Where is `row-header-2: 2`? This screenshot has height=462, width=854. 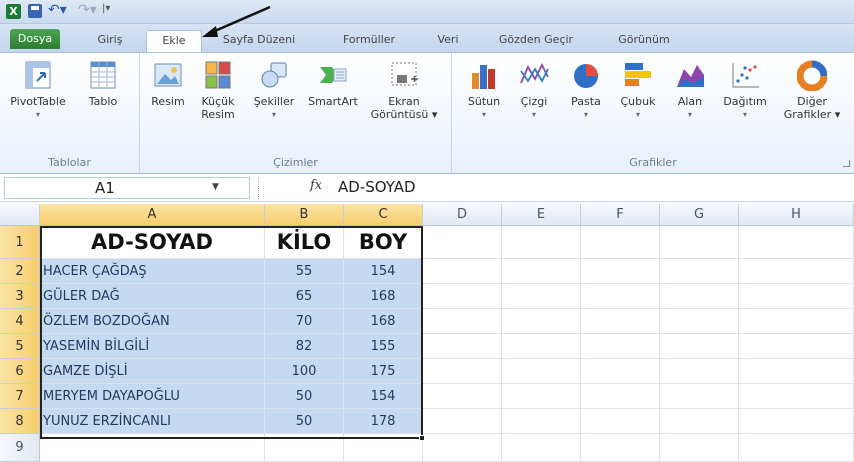 row-header-2: 2 is located at coordinates (20, 271).